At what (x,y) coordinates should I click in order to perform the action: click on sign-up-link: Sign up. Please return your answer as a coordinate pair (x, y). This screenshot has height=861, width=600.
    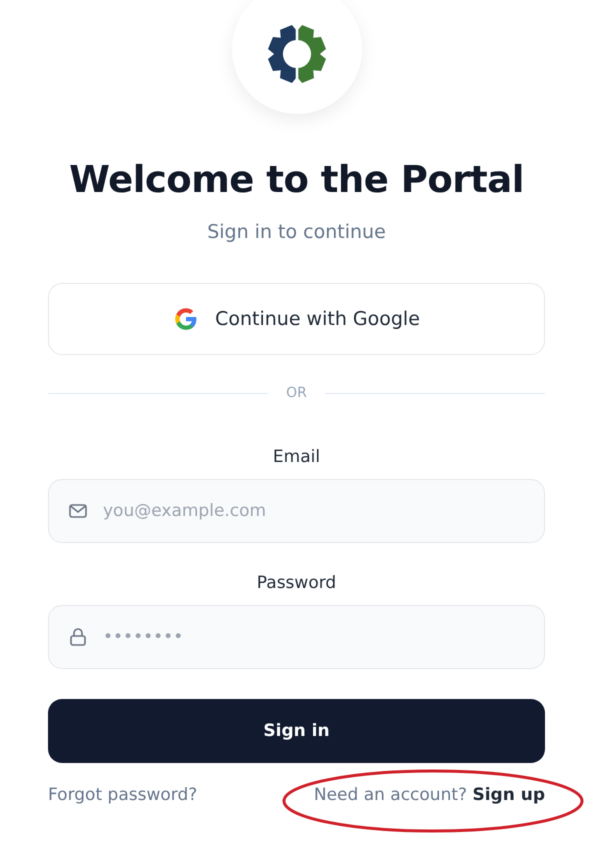
    Looking at the image, I should click on (508, 795).